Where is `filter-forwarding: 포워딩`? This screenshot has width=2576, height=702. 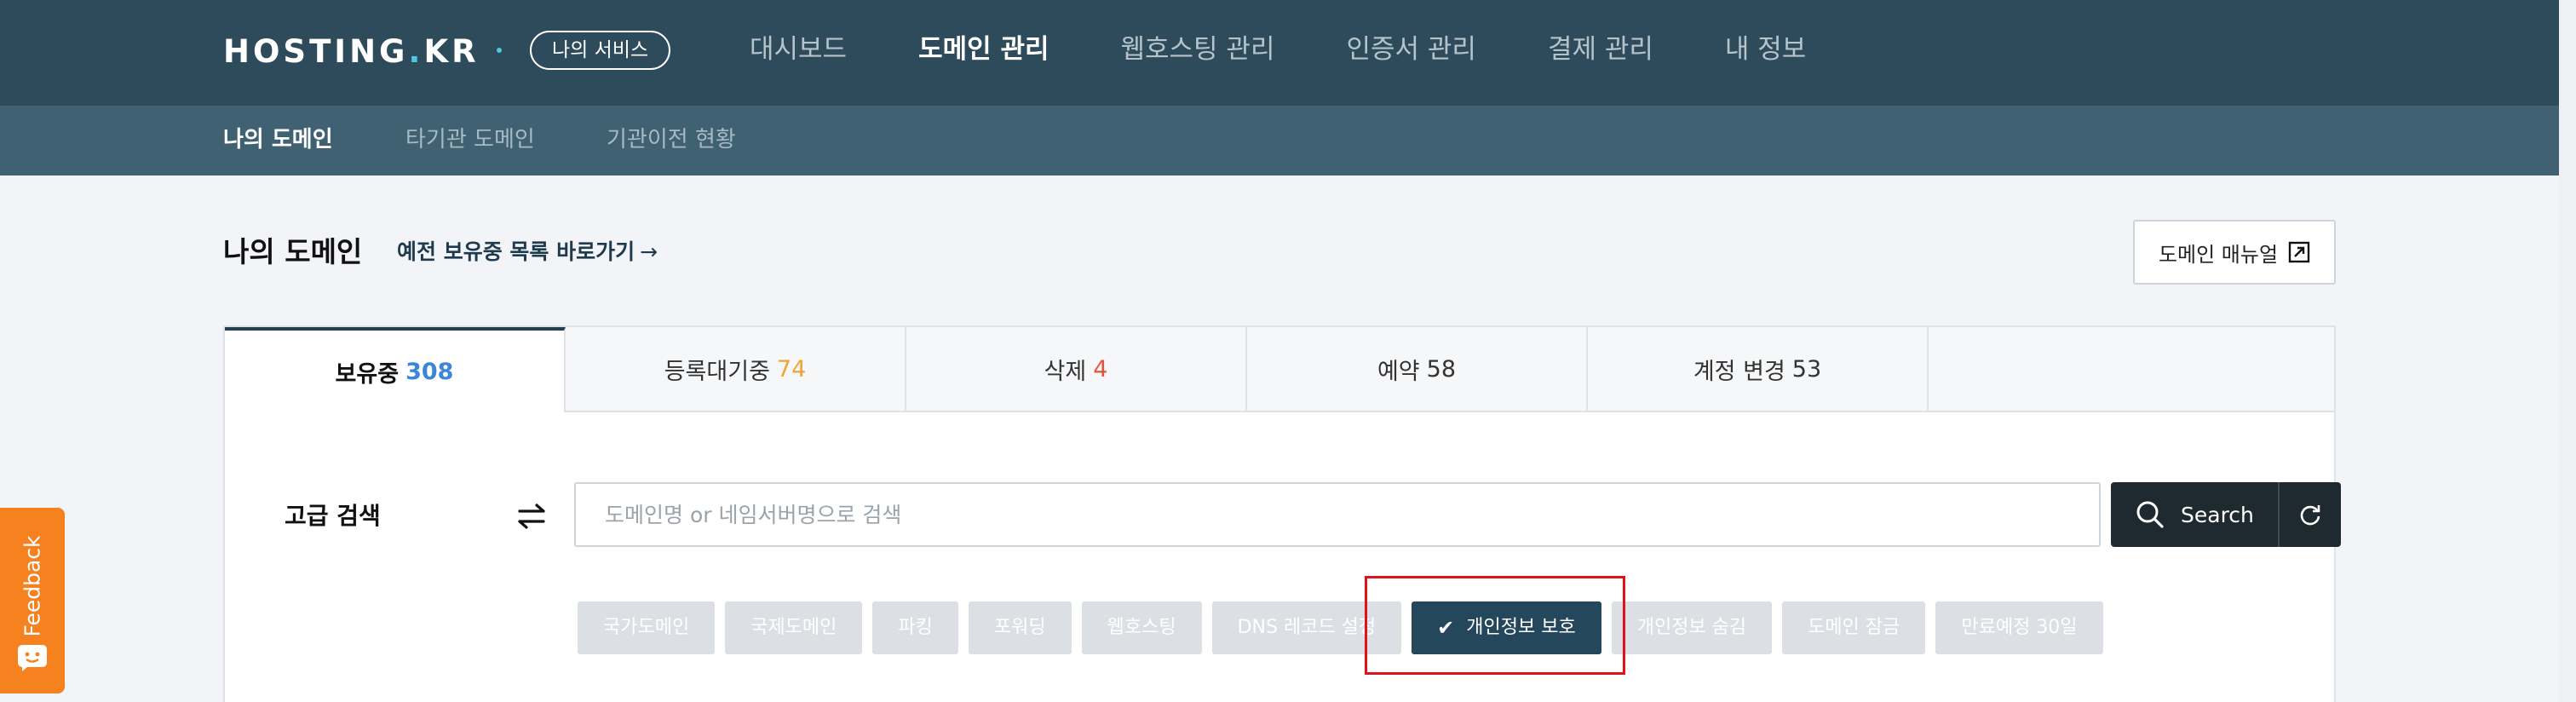
filter-forwarding: 포워딩 is located at coordinates (1020, 627).